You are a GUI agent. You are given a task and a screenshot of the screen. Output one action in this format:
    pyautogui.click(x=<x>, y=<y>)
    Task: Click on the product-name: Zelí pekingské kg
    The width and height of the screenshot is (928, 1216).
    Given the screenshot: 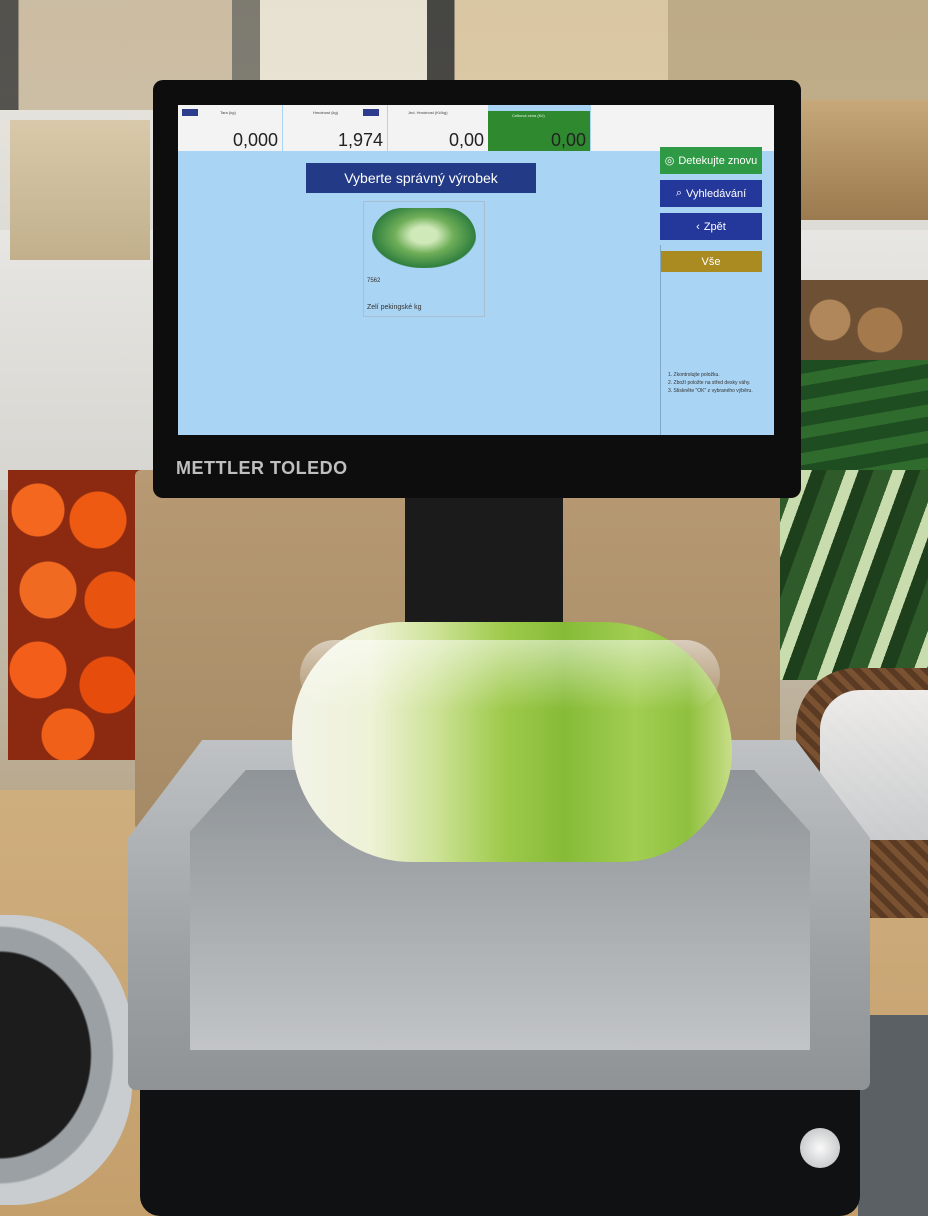 What is the action you would take?
    pyautogui.click(x=394, y=307)
    